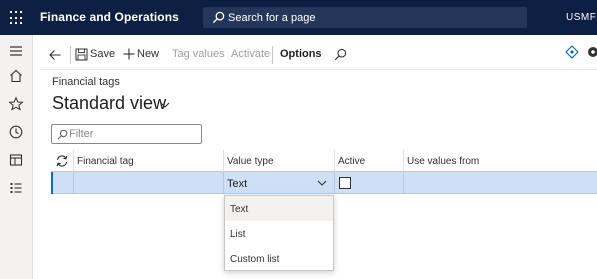 The image size is (597, 279). What do you see at coordinates (279, 208) in the screenshot?
I see `dropdown-option-text: Text` at bounding box center [279, 208].